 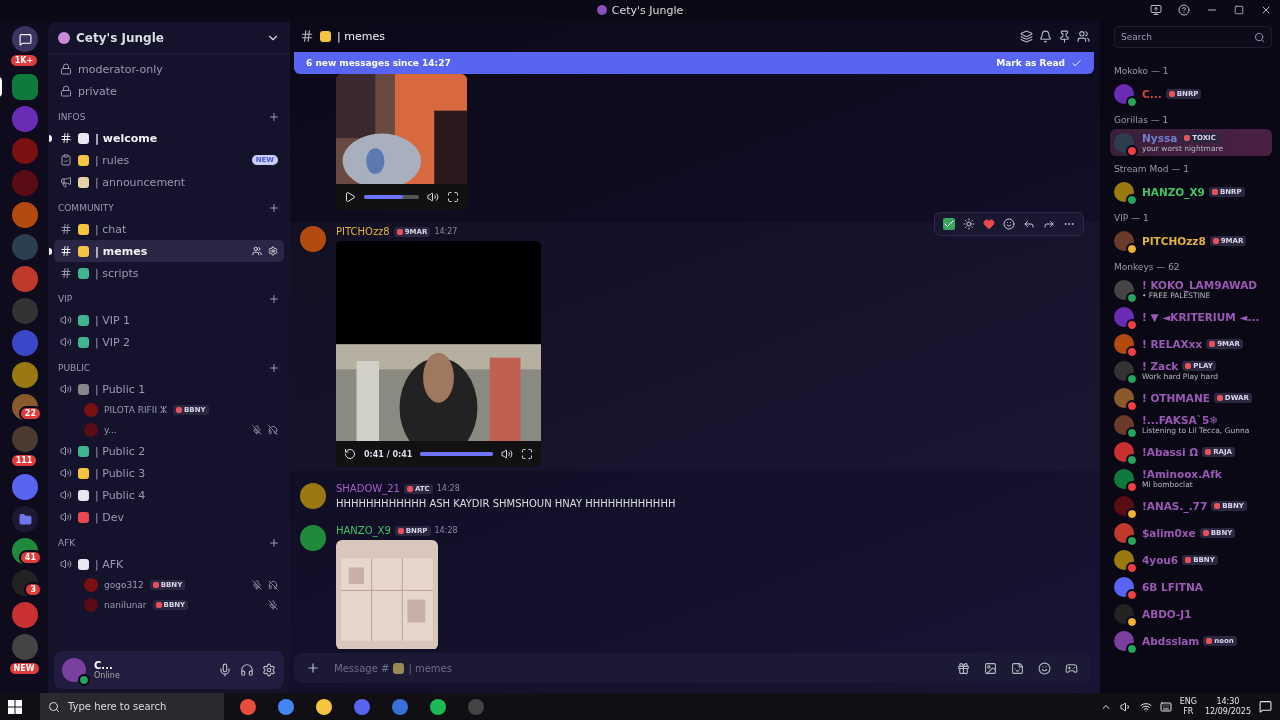 I want to click on member-name: !...FAKSA`5❄, so click(x=1180, y=420).